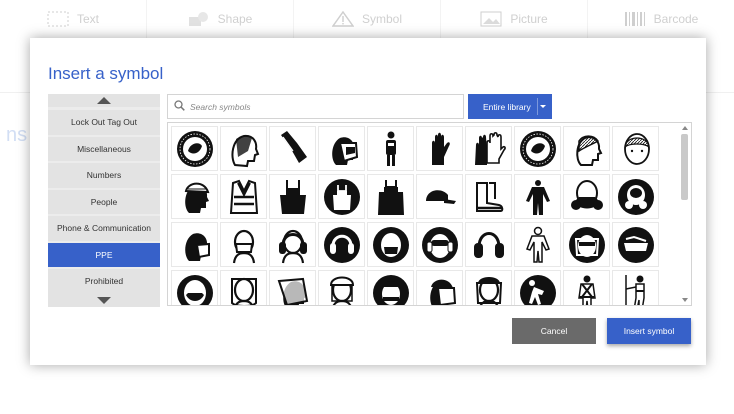  I want to click on chevron-up-icon, so click(104, 100).